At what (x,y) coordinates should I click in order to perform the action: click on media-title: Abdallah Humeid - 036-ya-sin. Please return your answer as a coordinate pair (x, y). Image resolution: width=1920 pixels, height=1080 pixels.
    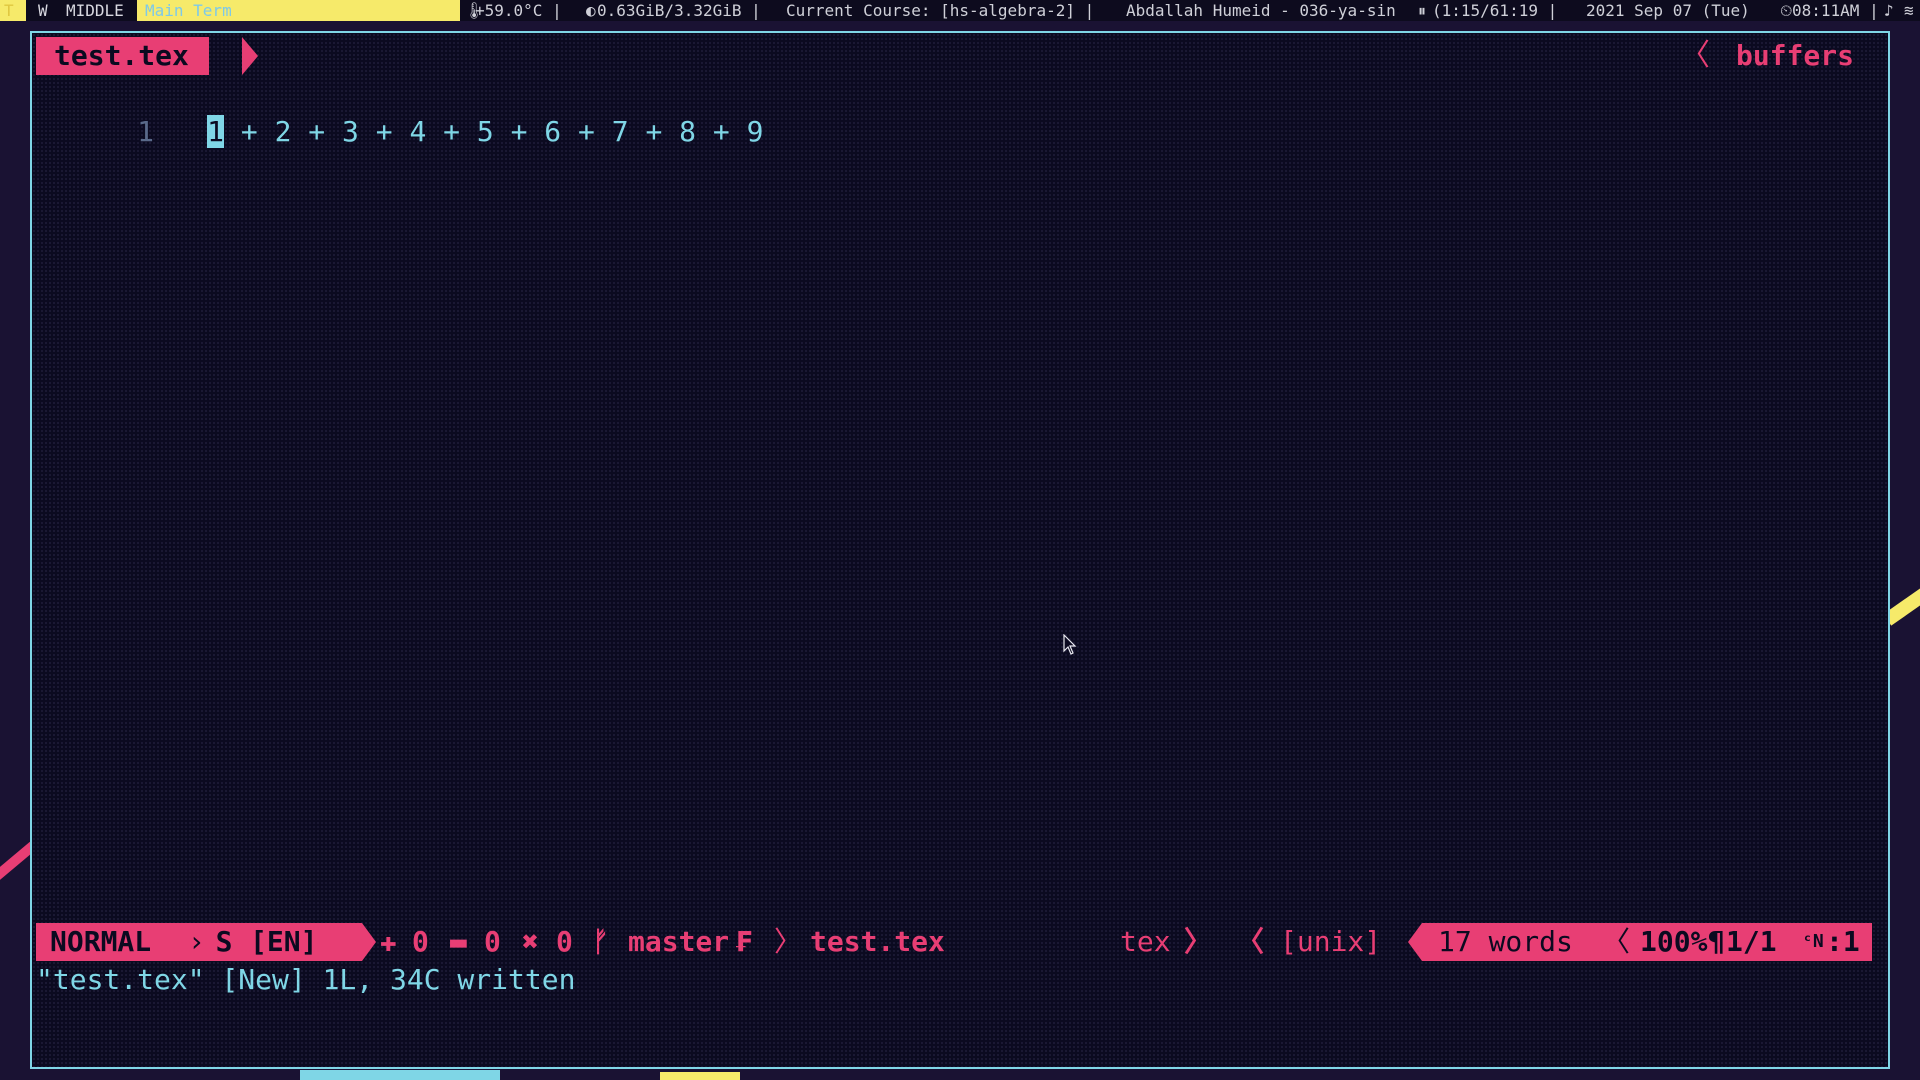
    Looking at the image, I should click on (1261, 10).